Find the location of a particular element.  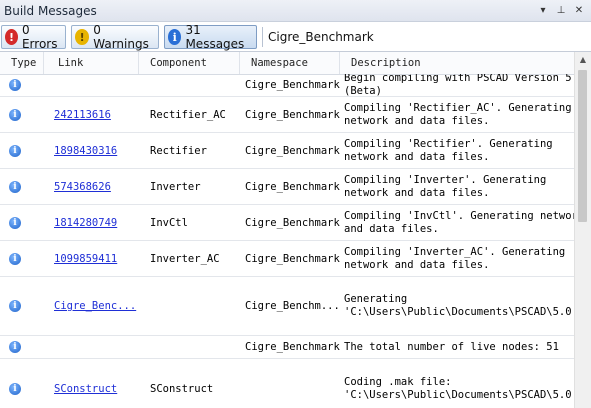

close-icon: ✕ is located at coordinates (579, 11).